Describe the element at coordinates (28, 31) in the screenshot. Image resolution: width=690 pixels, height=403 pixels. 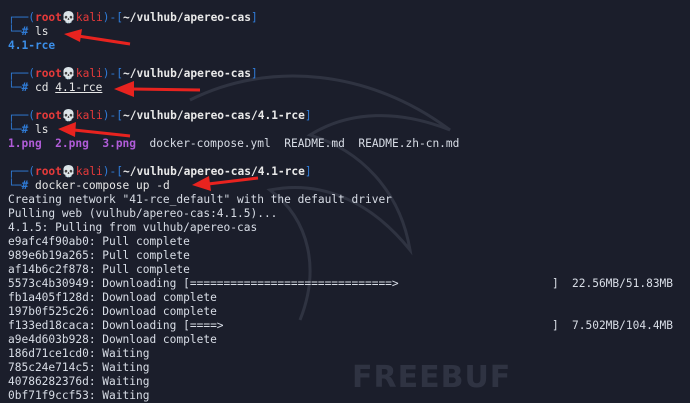
I see `command-line-1: └─# ls` at that location.